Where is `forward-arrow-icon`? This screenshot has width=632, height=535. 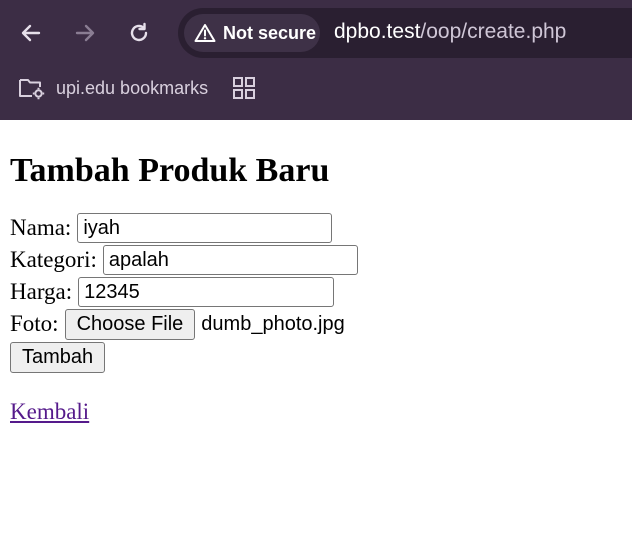
forward-arrow-icon is located at coordinates (85, 33).